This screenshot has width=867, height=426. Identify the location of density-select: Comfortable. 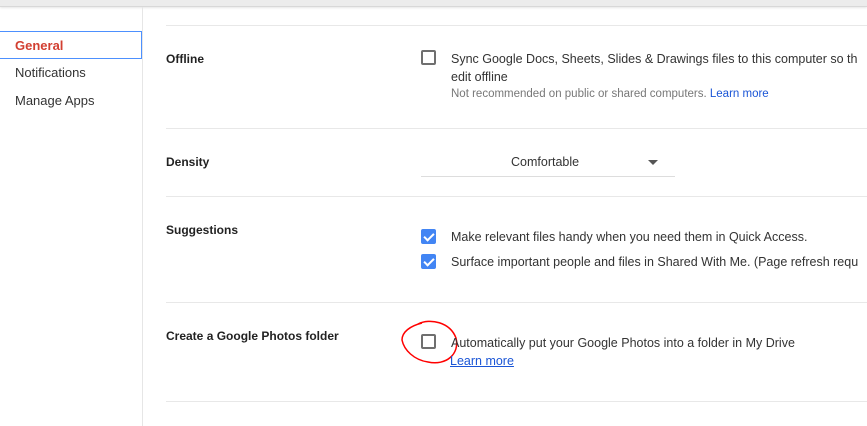
(548, 162).